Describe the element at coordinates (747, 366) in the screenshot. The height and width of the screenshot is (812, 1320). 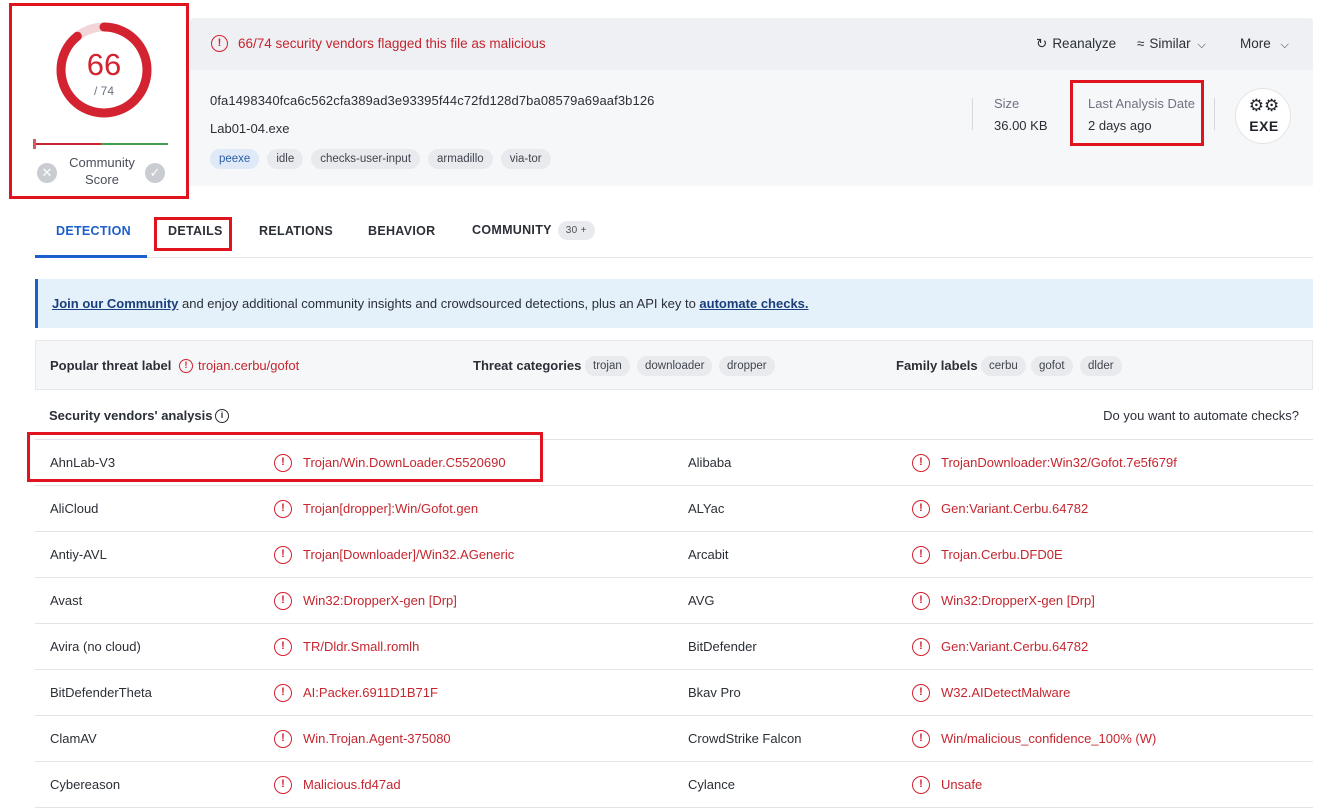
I see `category-chip: dropper` at that location.